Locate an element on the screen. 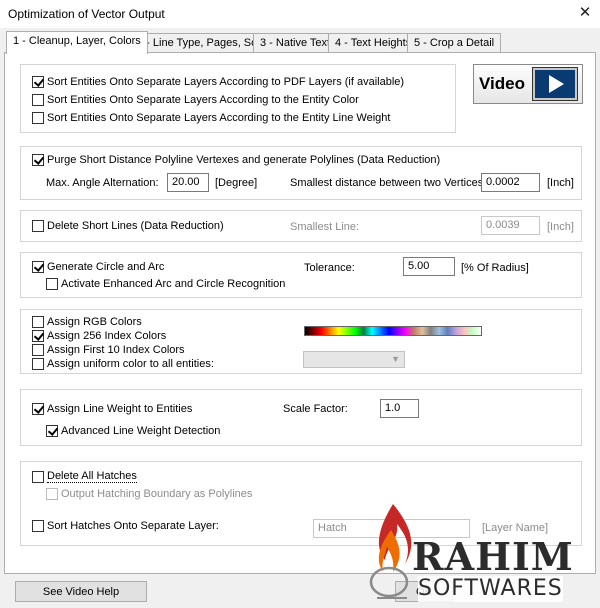  assign-rgb-option: Assign RGB Colors is located at coordinates (87, 322).